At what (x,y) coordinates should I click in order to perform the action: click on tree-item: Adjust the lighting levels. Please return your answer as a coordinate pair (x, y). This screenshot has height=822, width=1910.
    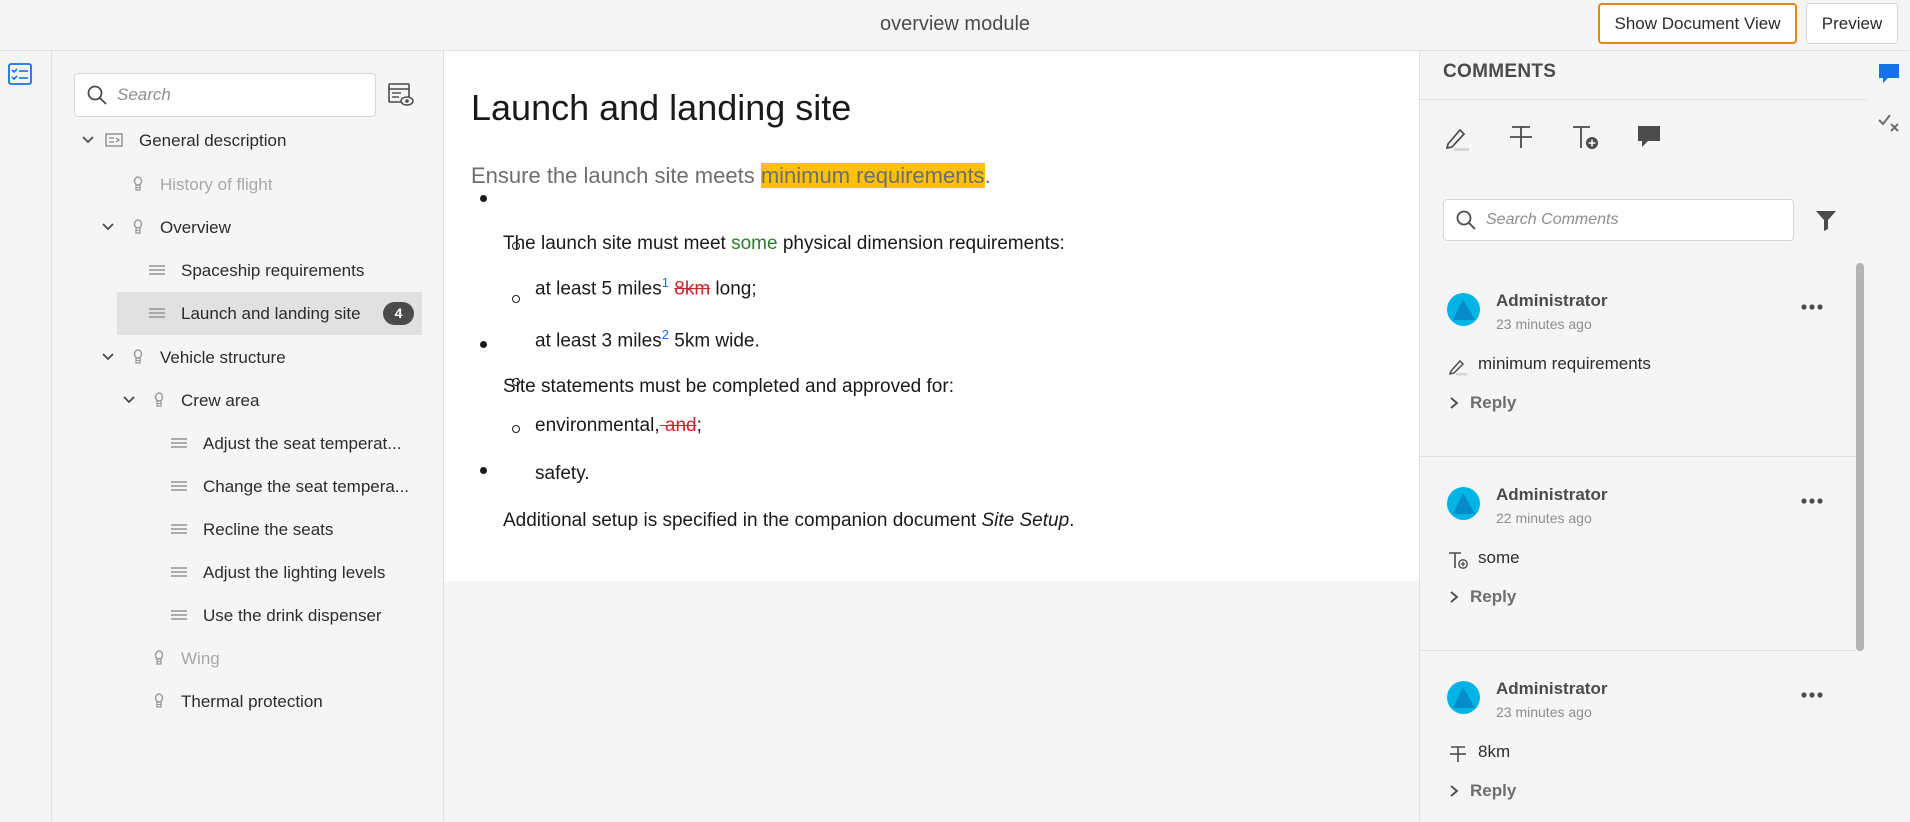
    Looking at the image, I should click on (248, 572).